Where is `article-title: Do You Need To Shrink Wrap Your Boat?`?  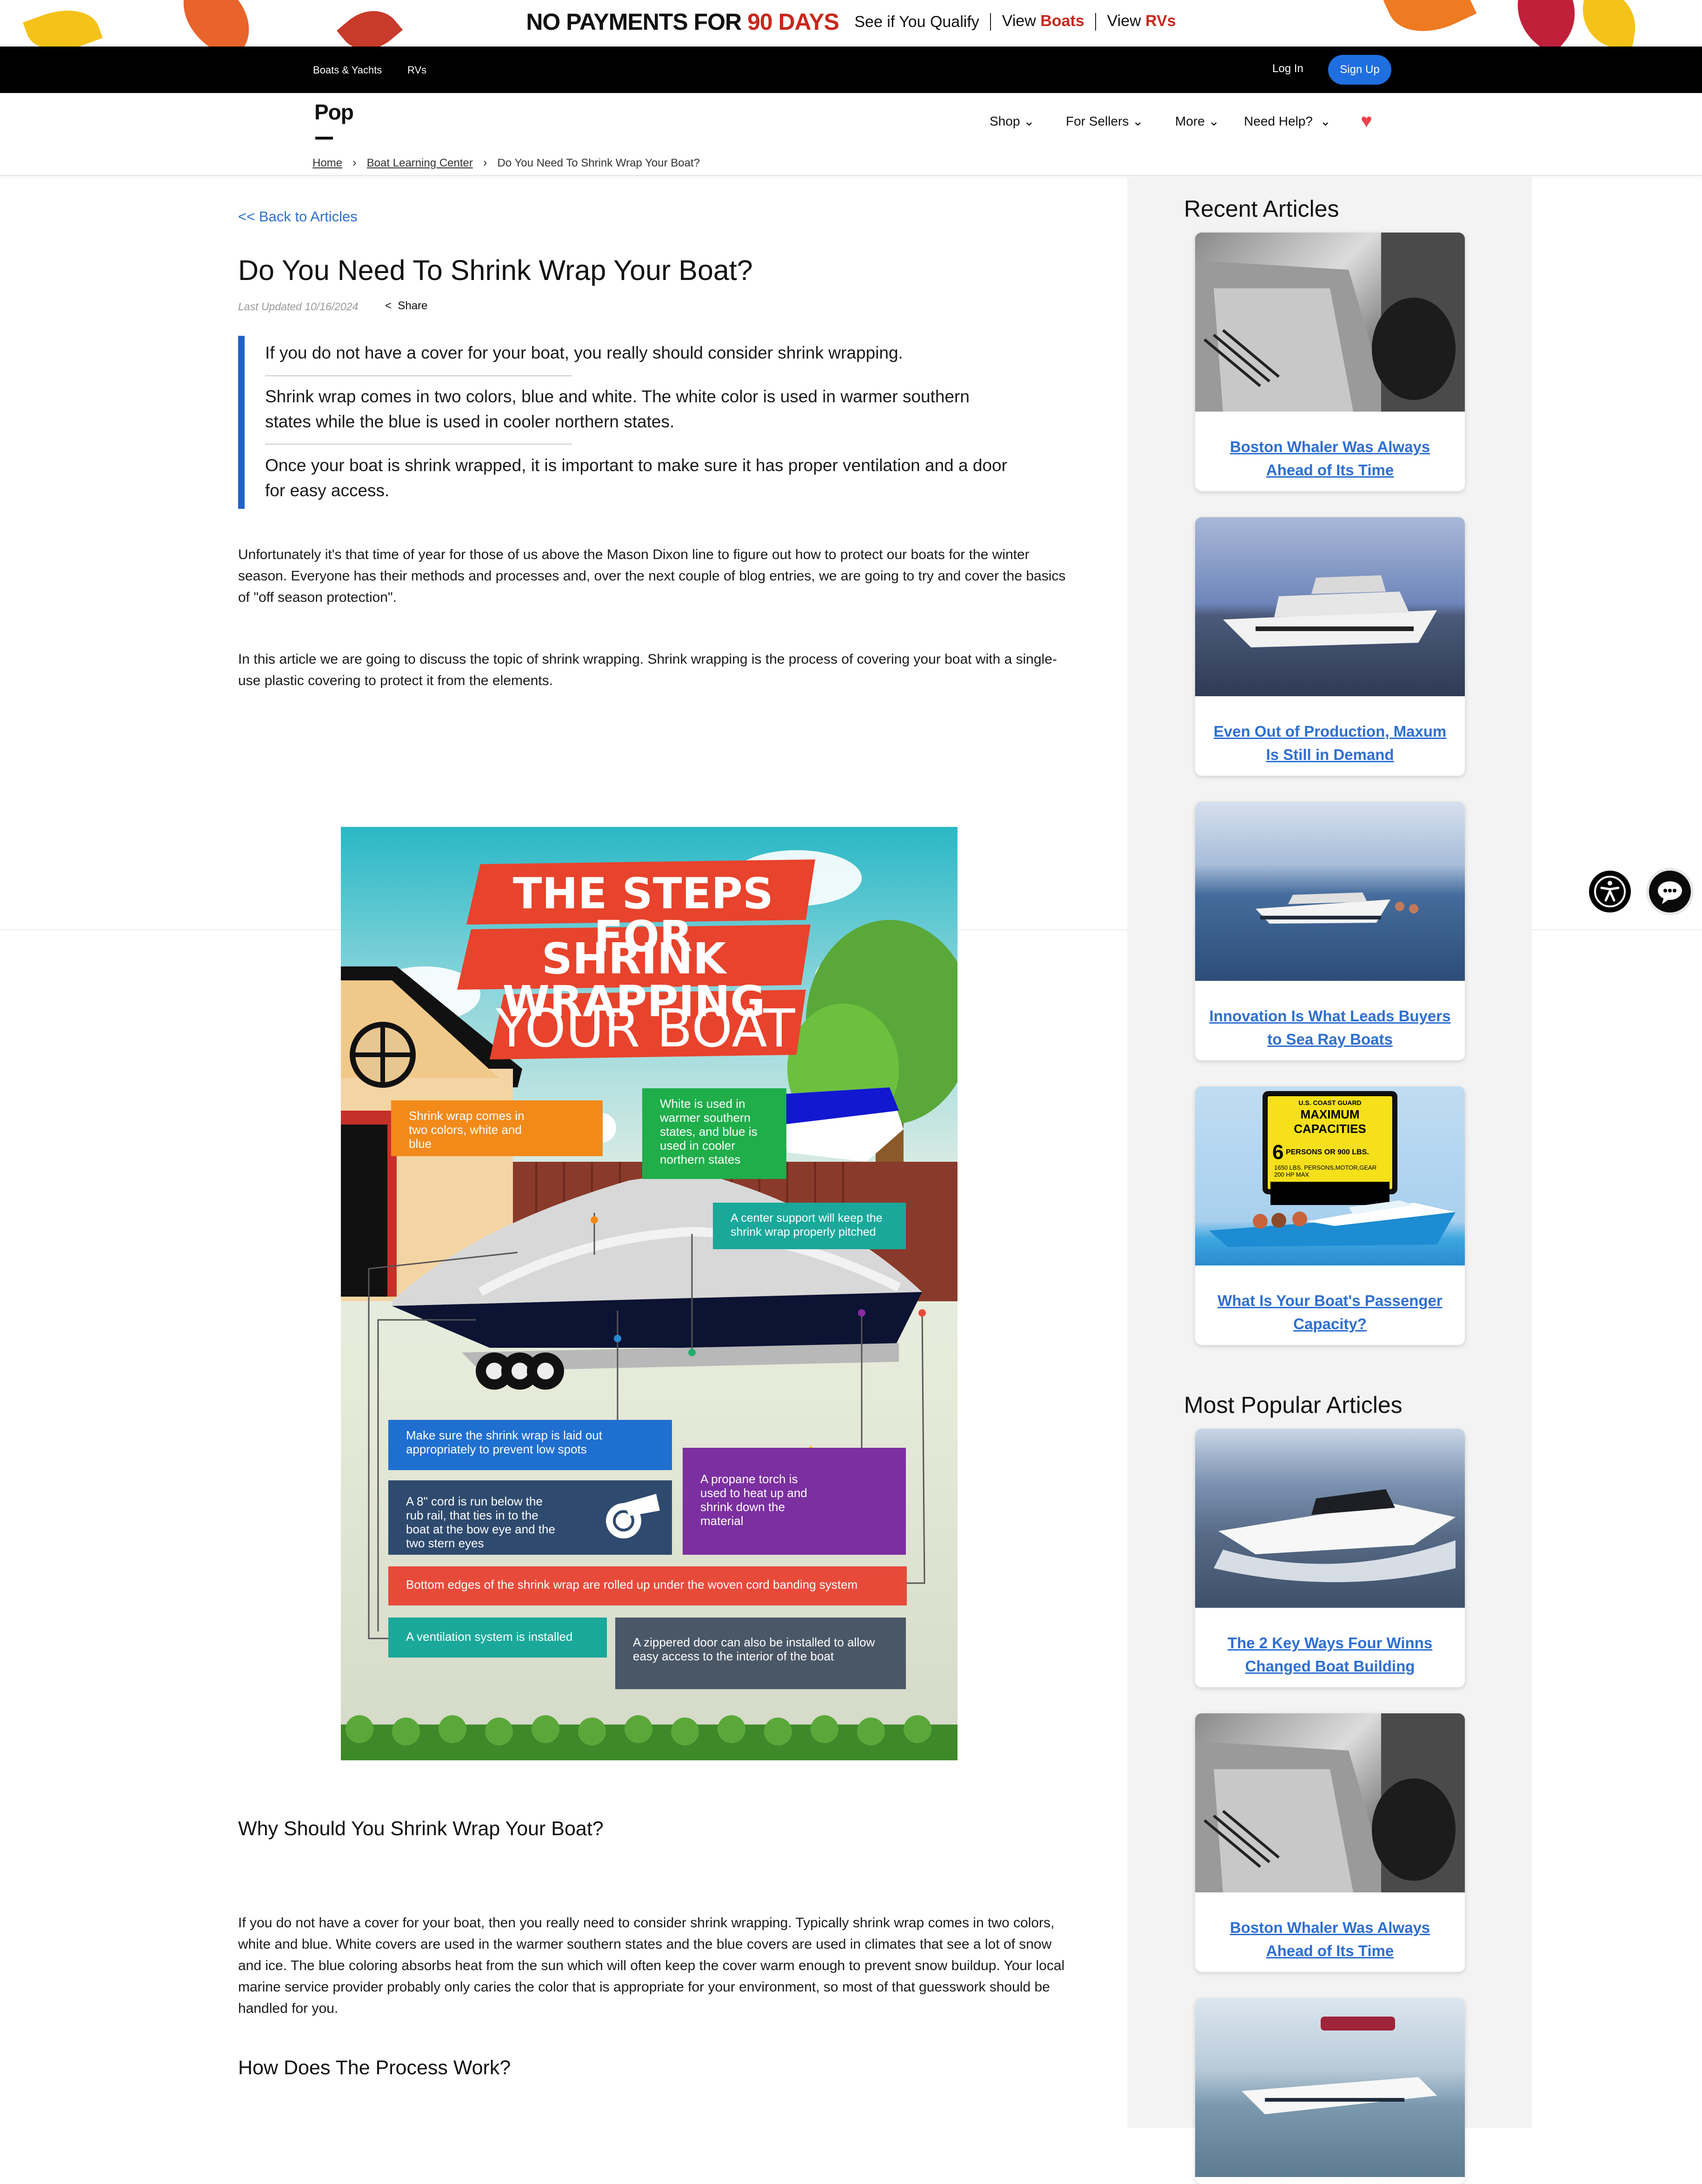
article-title: Do You Need To Shrink Wrap Your Boat? is located at coordinates (495, 270).